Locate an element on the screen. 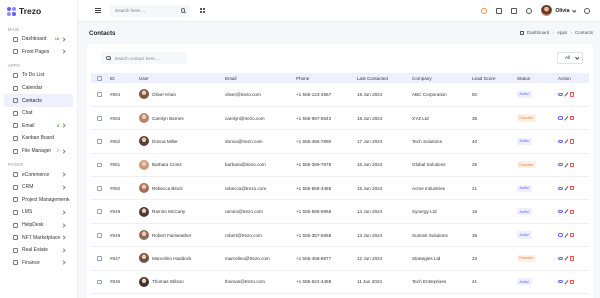 This screenshot has height=298, width=600. contact-user: Robert Fairweather is located at coordinates (182, 235).